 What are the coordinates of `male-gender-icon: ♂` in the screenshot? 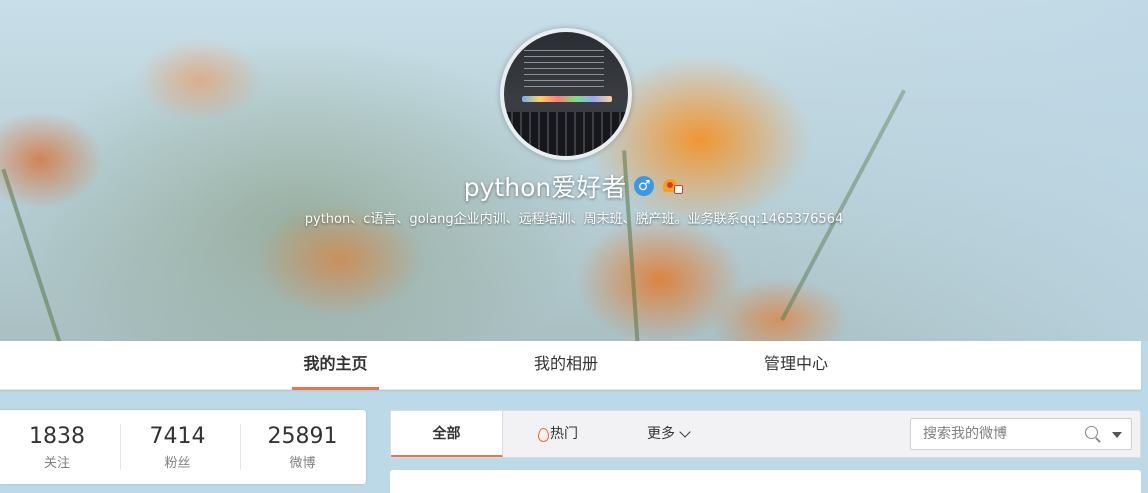 It's located at (644, 186).